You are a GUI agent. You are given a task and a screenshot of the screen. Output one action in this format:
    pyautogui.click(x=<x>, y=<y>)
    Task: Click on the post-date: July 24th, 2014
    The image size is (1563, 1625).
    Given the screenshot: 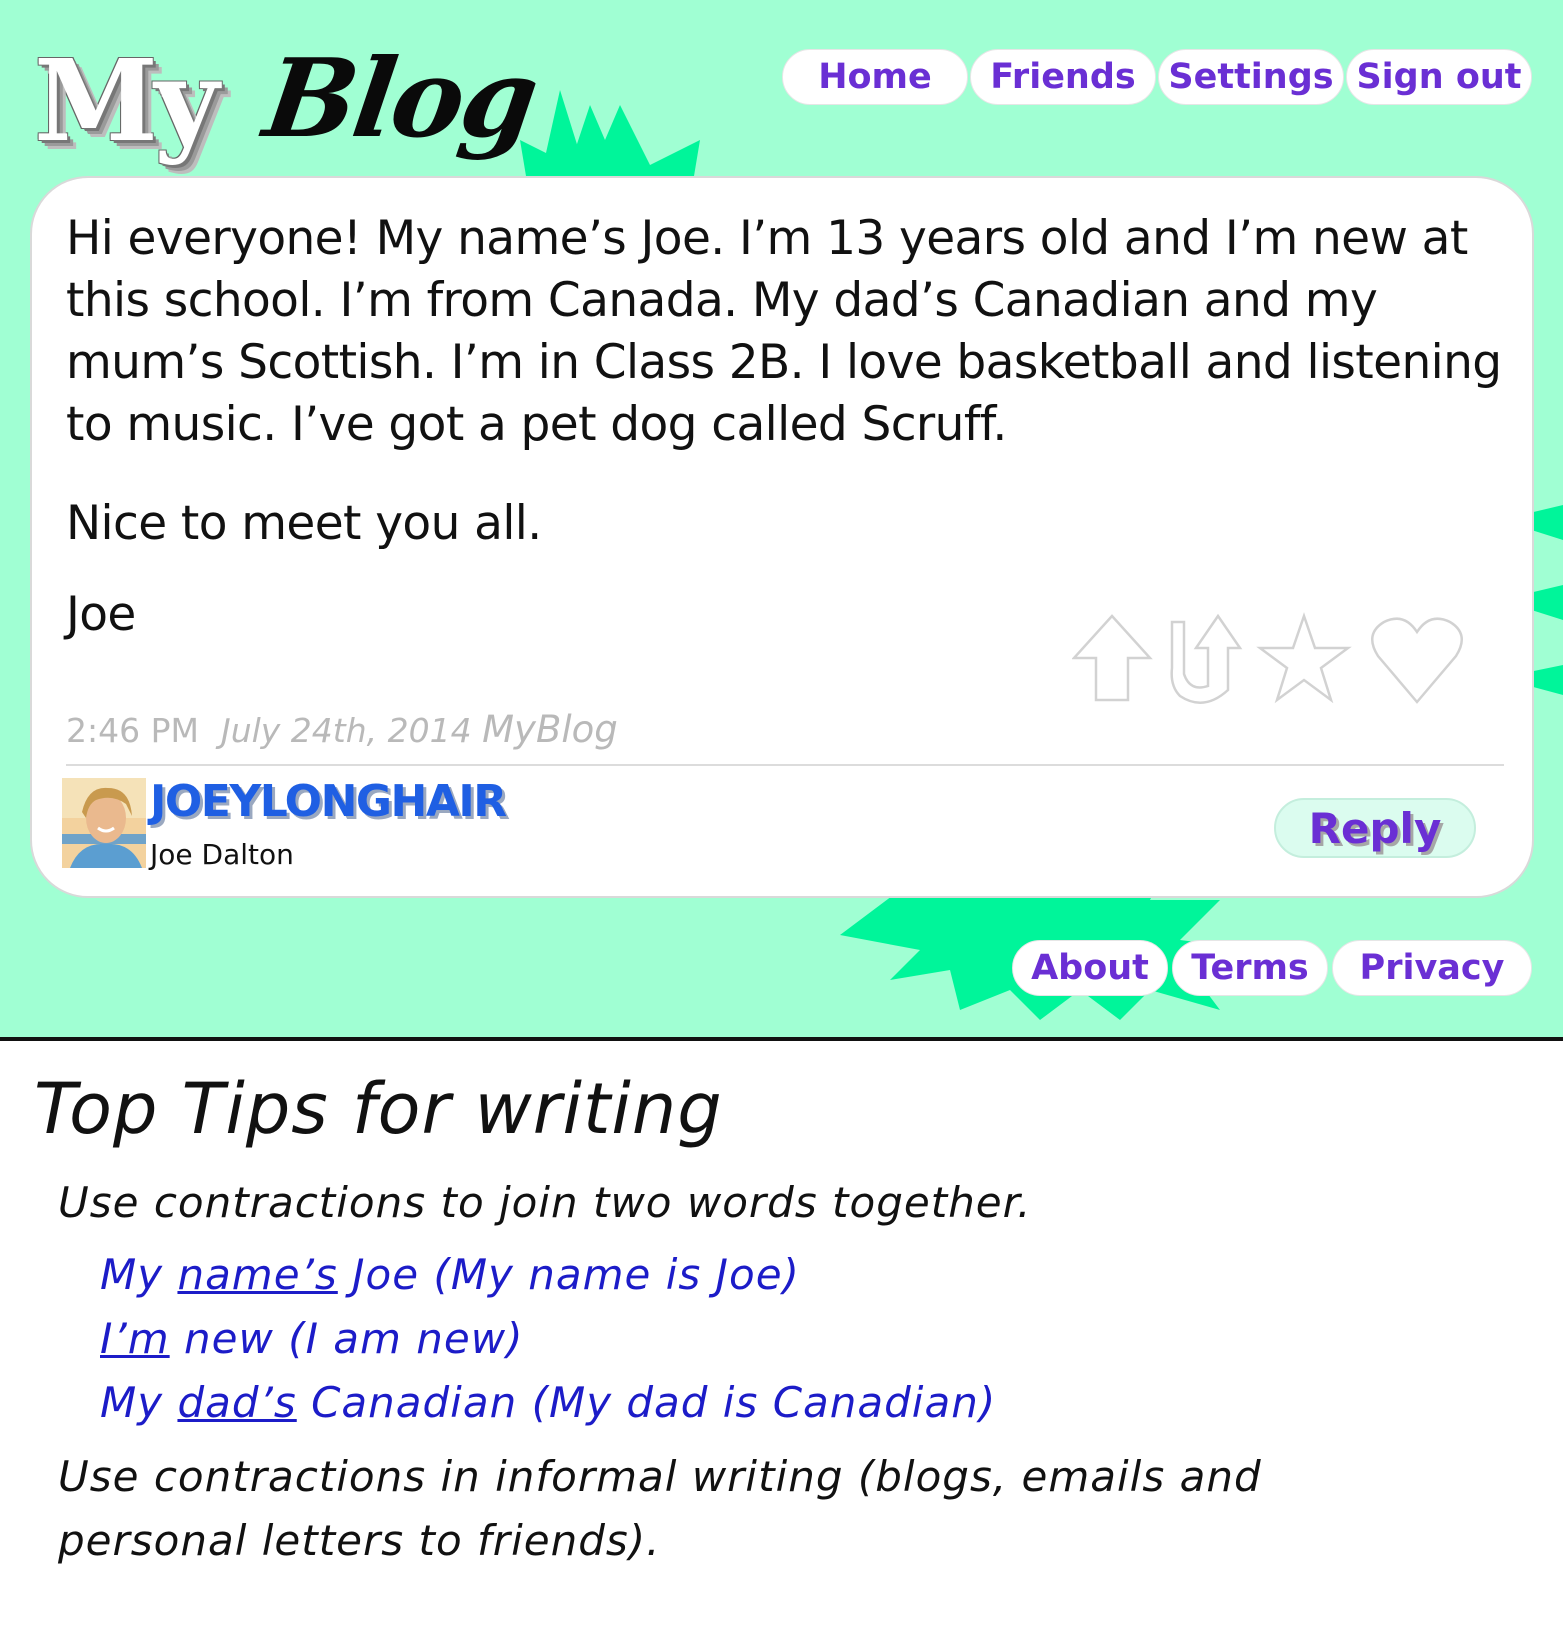 What is the action you would take?
    pyautogui.click(x=346, y=730)
    